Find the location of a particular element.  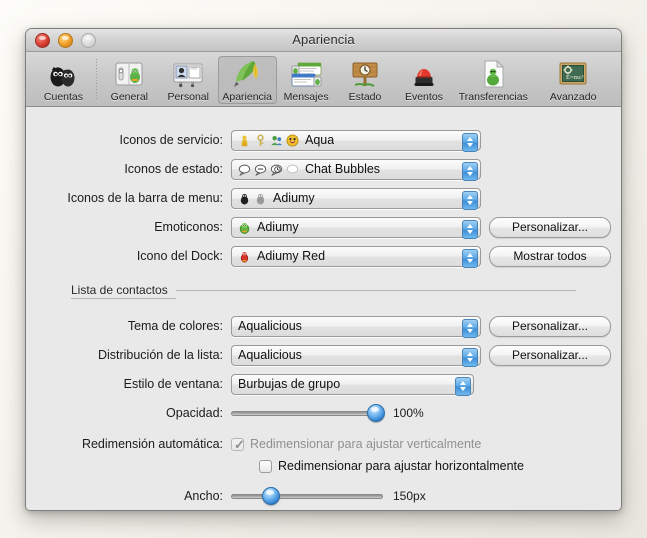

window-title: Apariencia is located at coordinates (323, 39).